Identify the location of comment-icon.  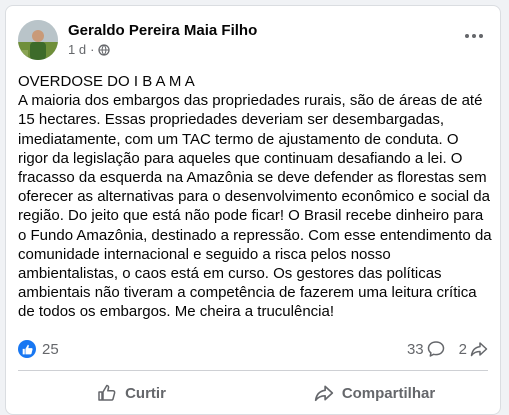
(435, 349).